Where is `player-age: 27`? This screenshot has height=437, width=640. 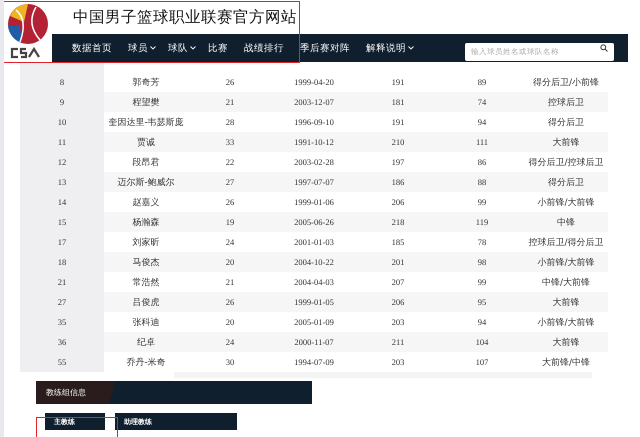 player-age: 27 is located at coordinates (230, 182).